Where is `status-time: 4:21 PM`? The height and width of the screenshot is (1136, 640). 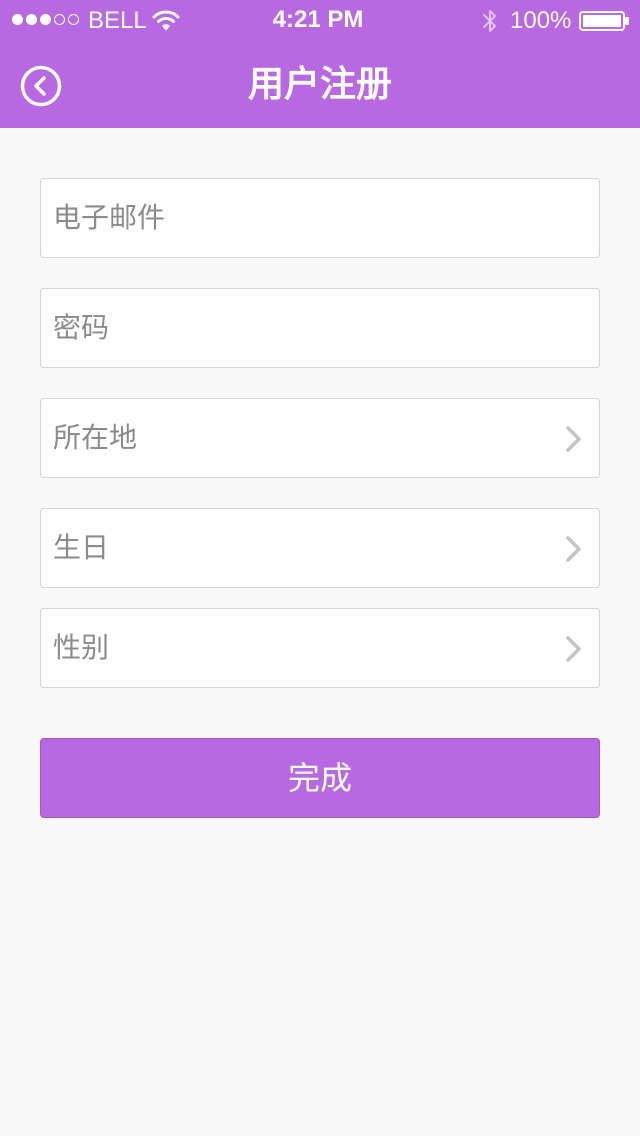 status-time: 4:21 PM is located at coordinates (318, 19).